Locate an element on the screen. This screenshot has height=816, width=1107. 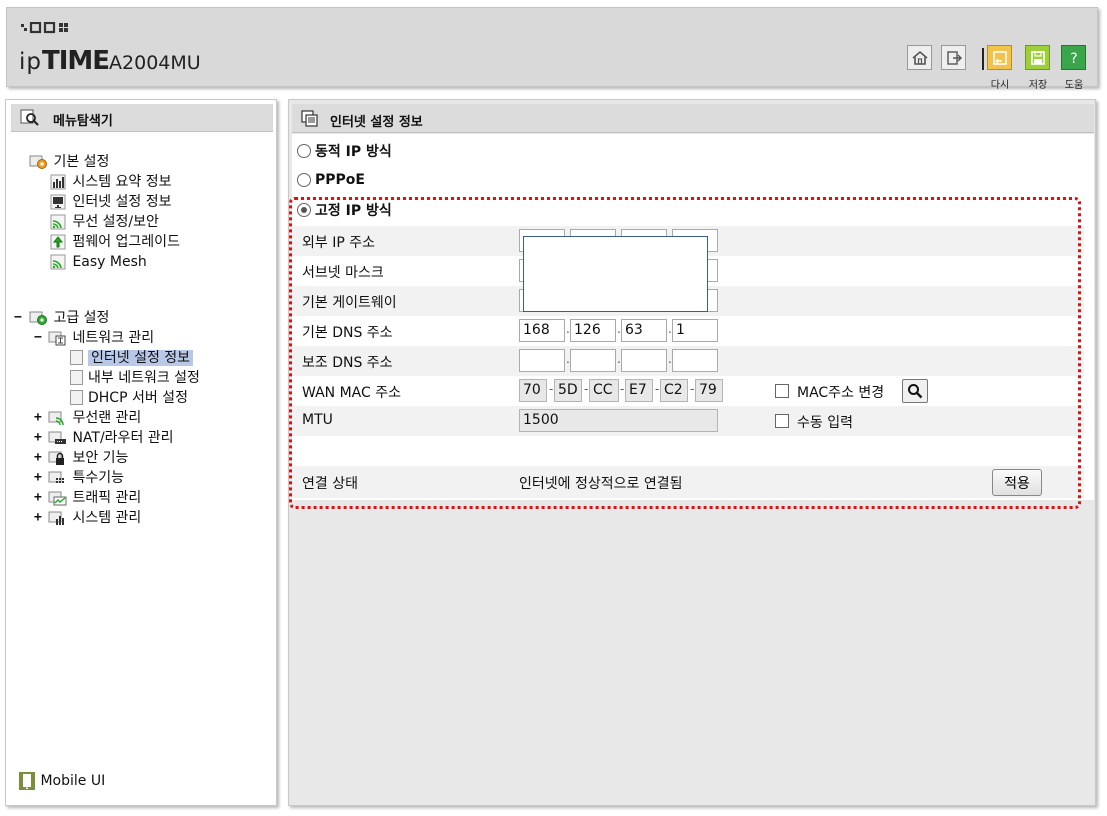
wan-mac-octet-1: 70 is located at coordinates (533, 390).